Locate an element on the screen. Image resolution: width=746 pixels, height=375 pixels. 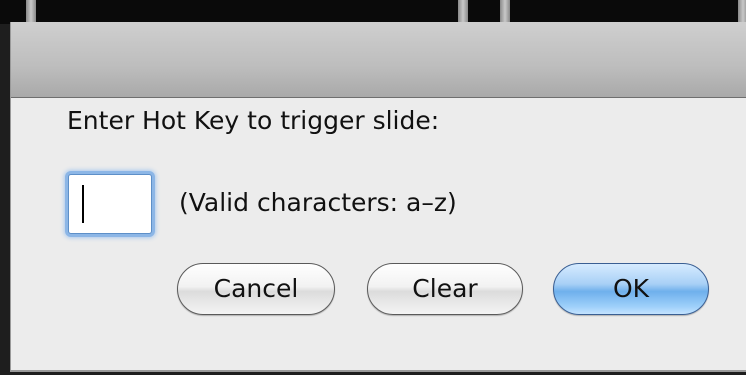
text-caret is located at coordinates (83, 204).